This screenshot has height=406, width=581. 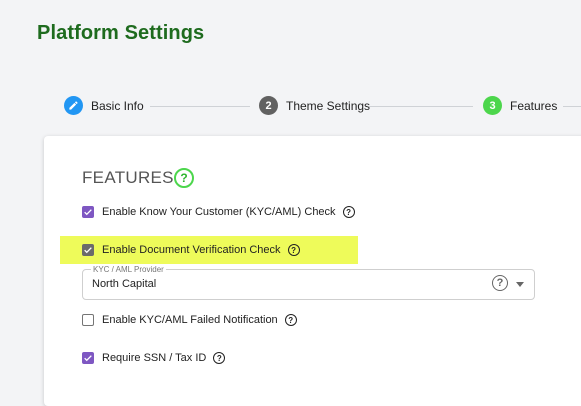 What do you see at coordinates (117, 105) in the screenshot?
I see `step-label: Basic Info` at bounding box center [117, 105].